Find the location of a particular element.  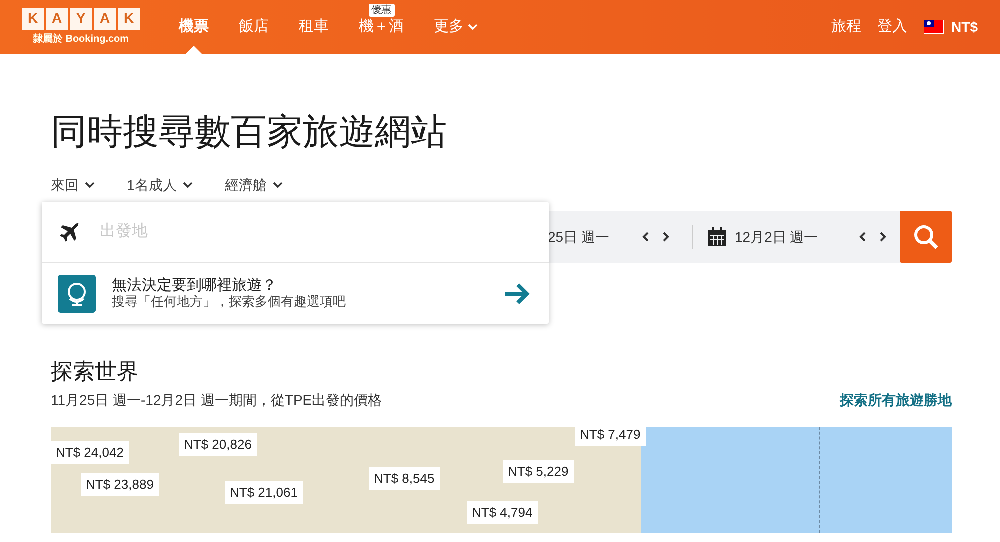

search-icon is located at coordinates (926, 237).